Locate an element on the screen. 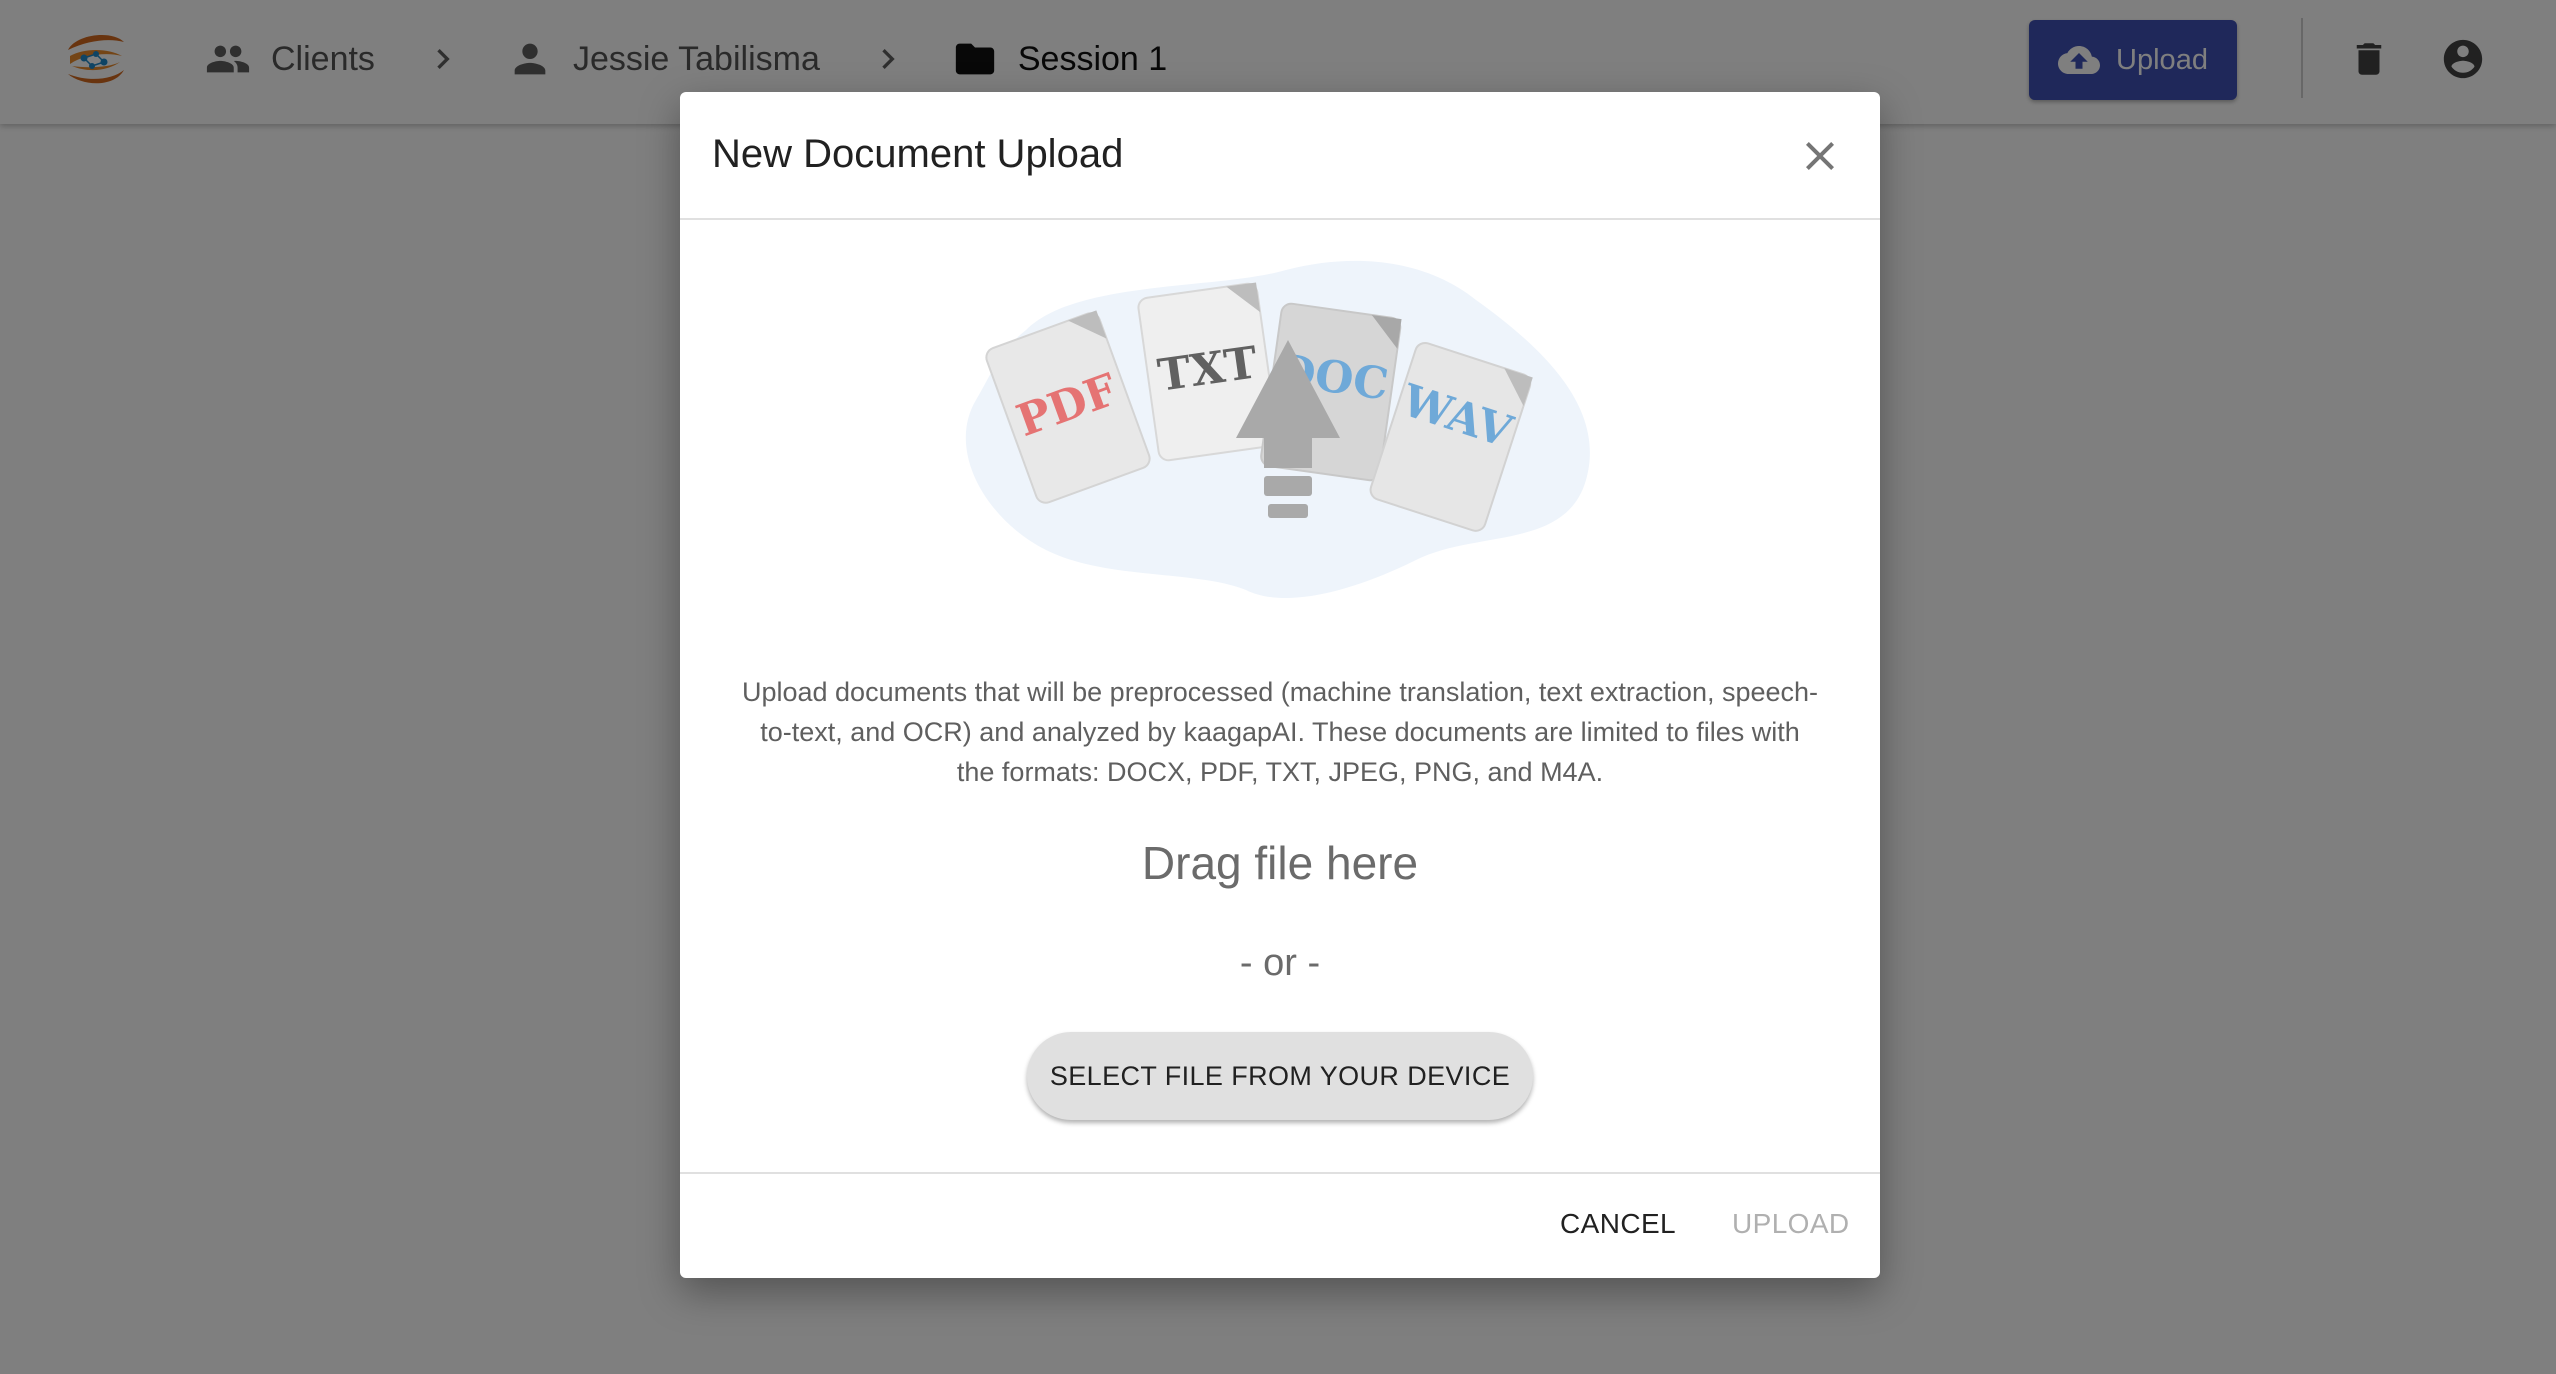 The image size is (2556, 1374). select-file-button: SELECT FILE FROM YOUR DEVICE is located at coordinates (1280, 1076).